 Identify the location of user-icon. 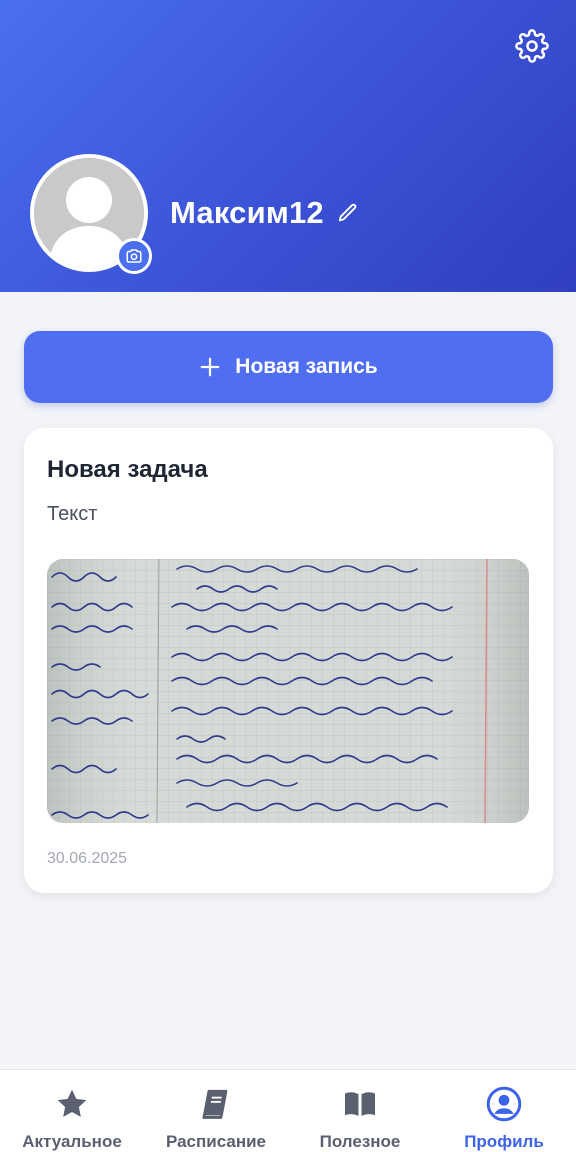
(504, 1104).